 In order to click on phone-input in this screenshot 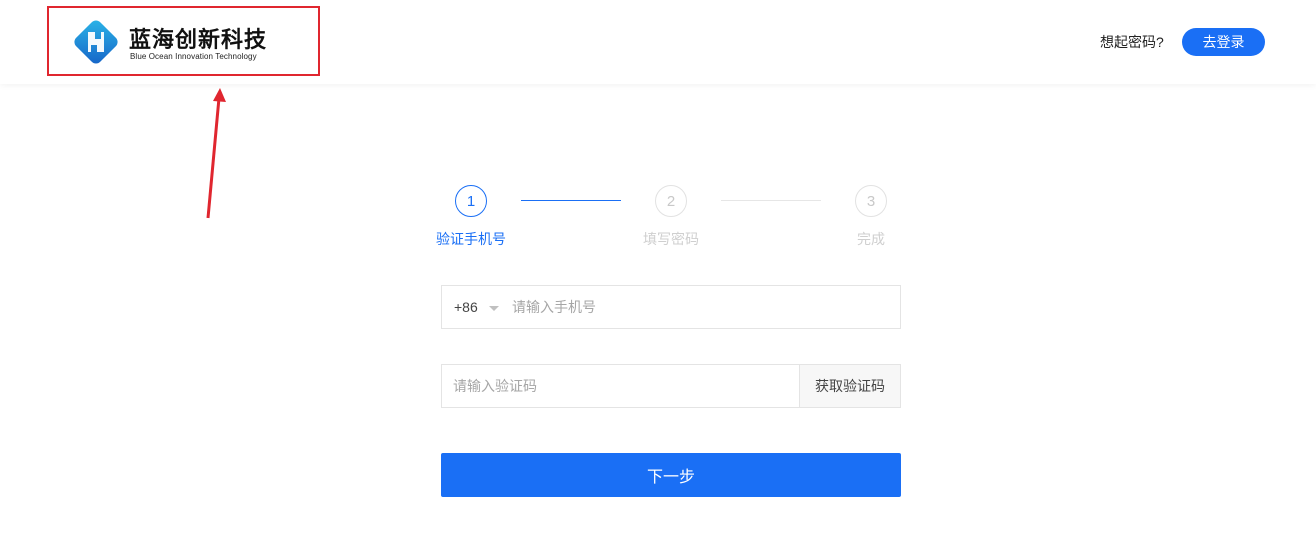, I will do `click(702, 307)`.